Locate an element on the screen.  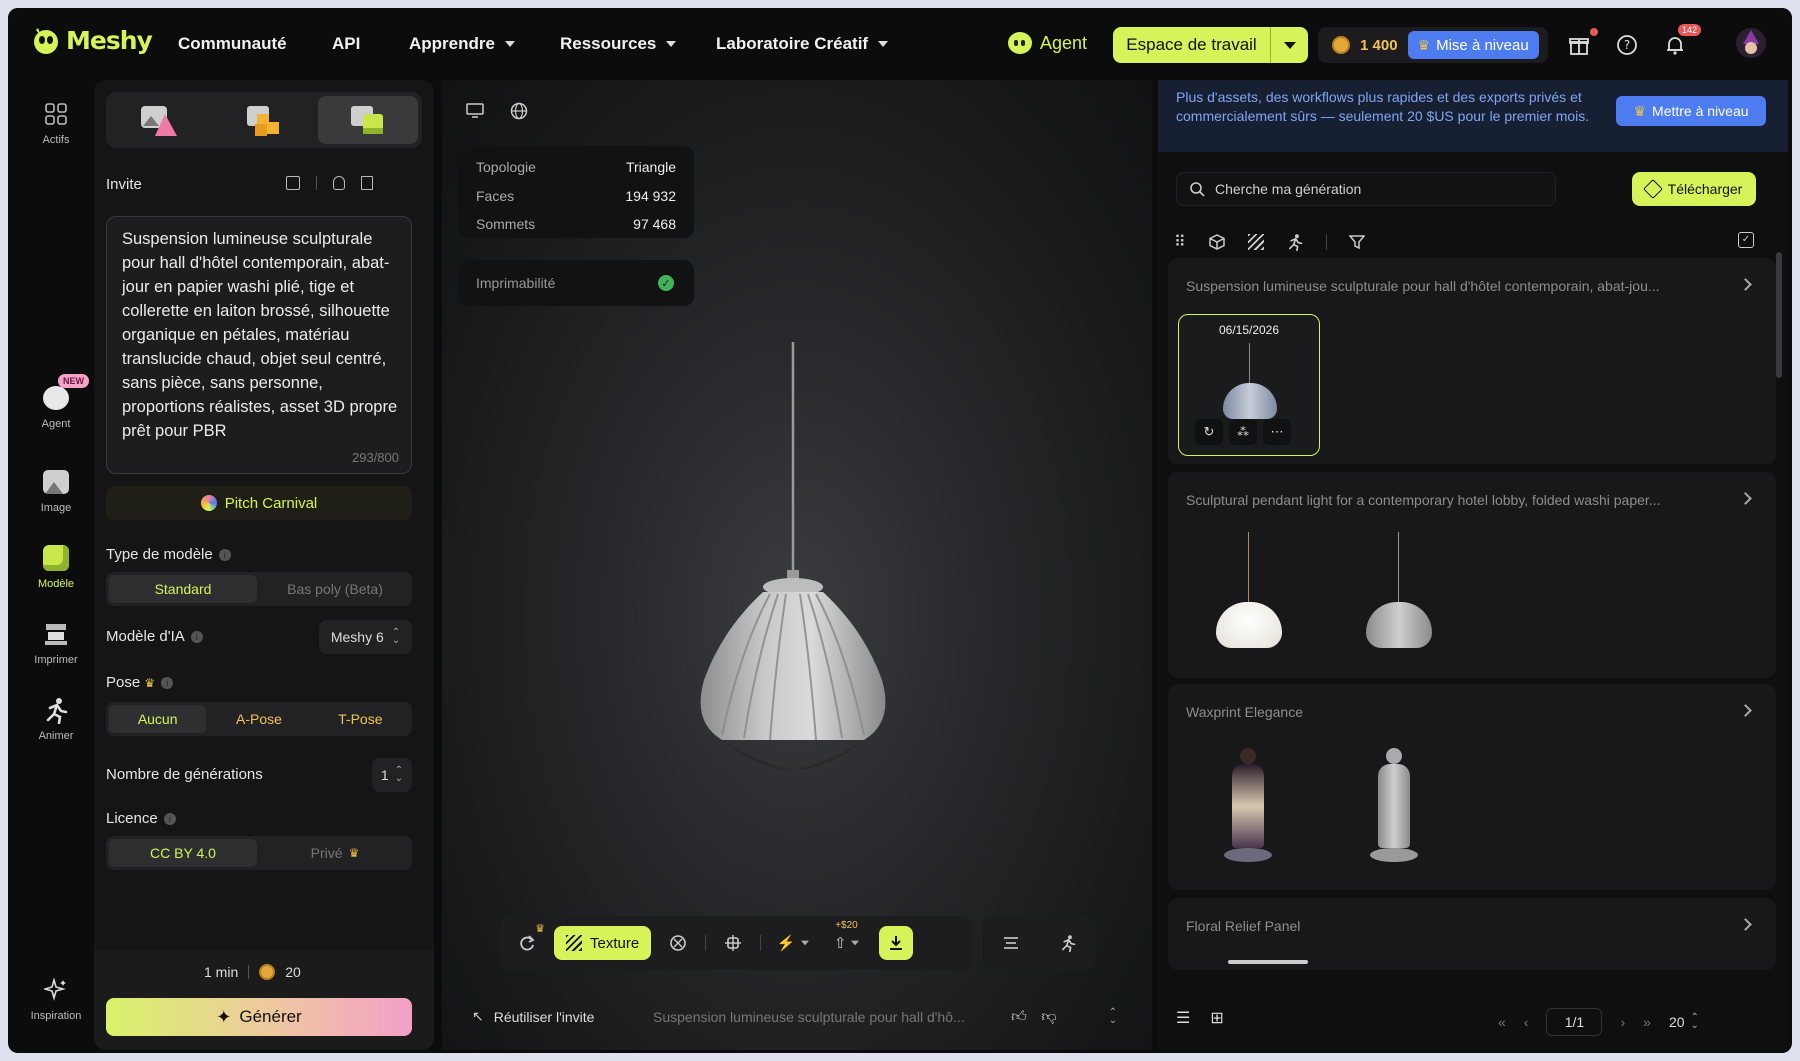
help-button: ? is located at coordinates (1627, 45).